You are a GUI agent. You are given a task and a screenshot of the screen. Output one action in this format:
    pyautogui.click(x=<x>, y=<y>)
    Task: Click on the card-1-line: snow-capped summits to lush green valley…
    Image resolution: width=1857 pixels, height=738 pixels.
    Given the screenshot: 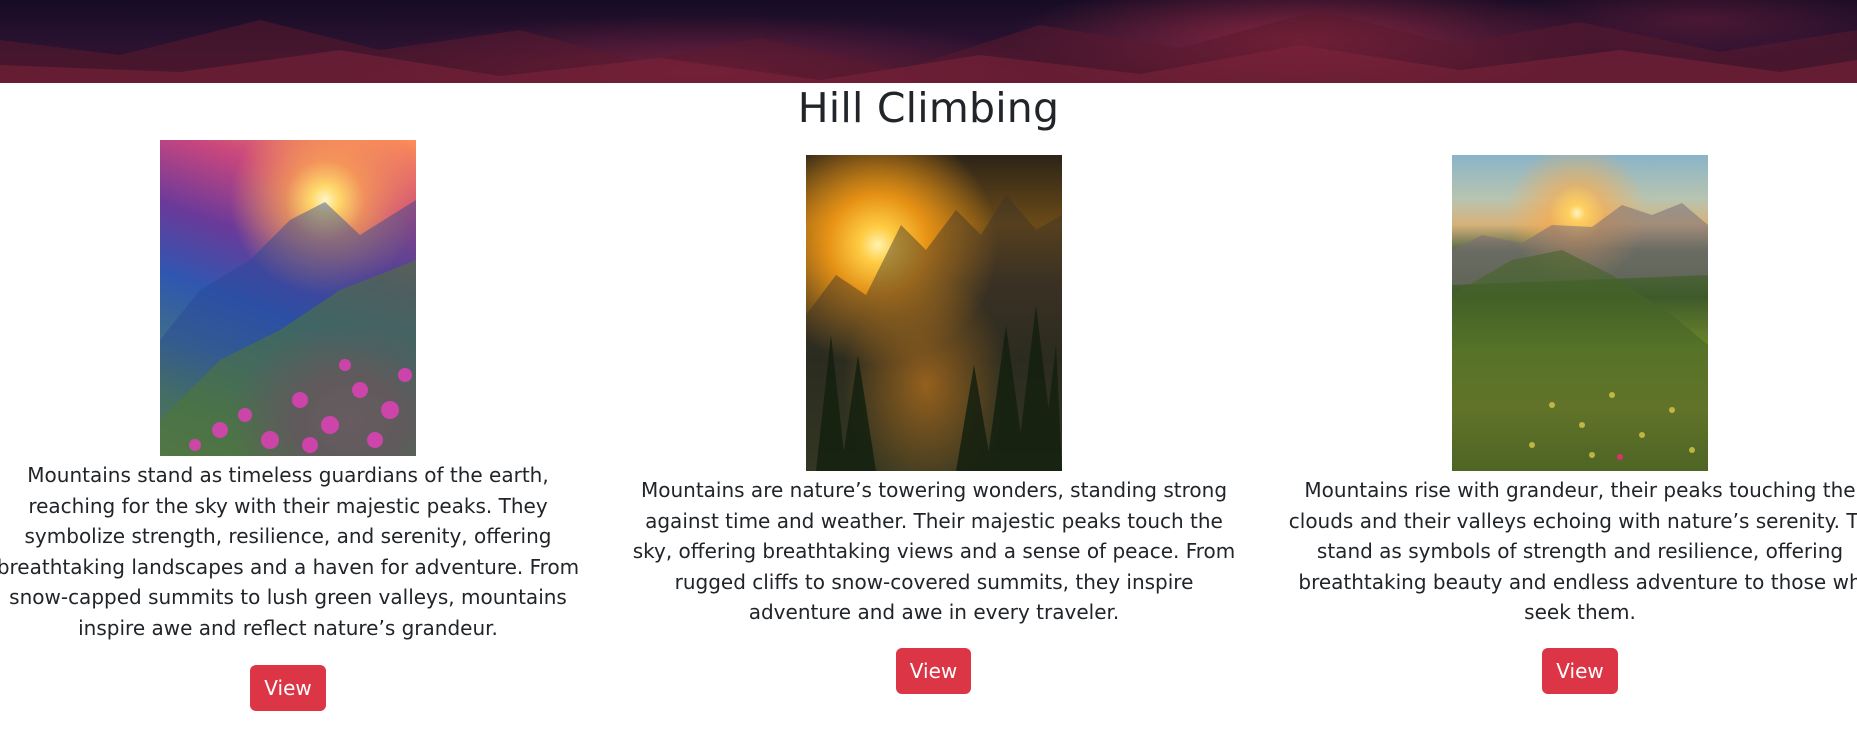 What is the action you would take?
    pyautogui.click(x=288, y=597)
    